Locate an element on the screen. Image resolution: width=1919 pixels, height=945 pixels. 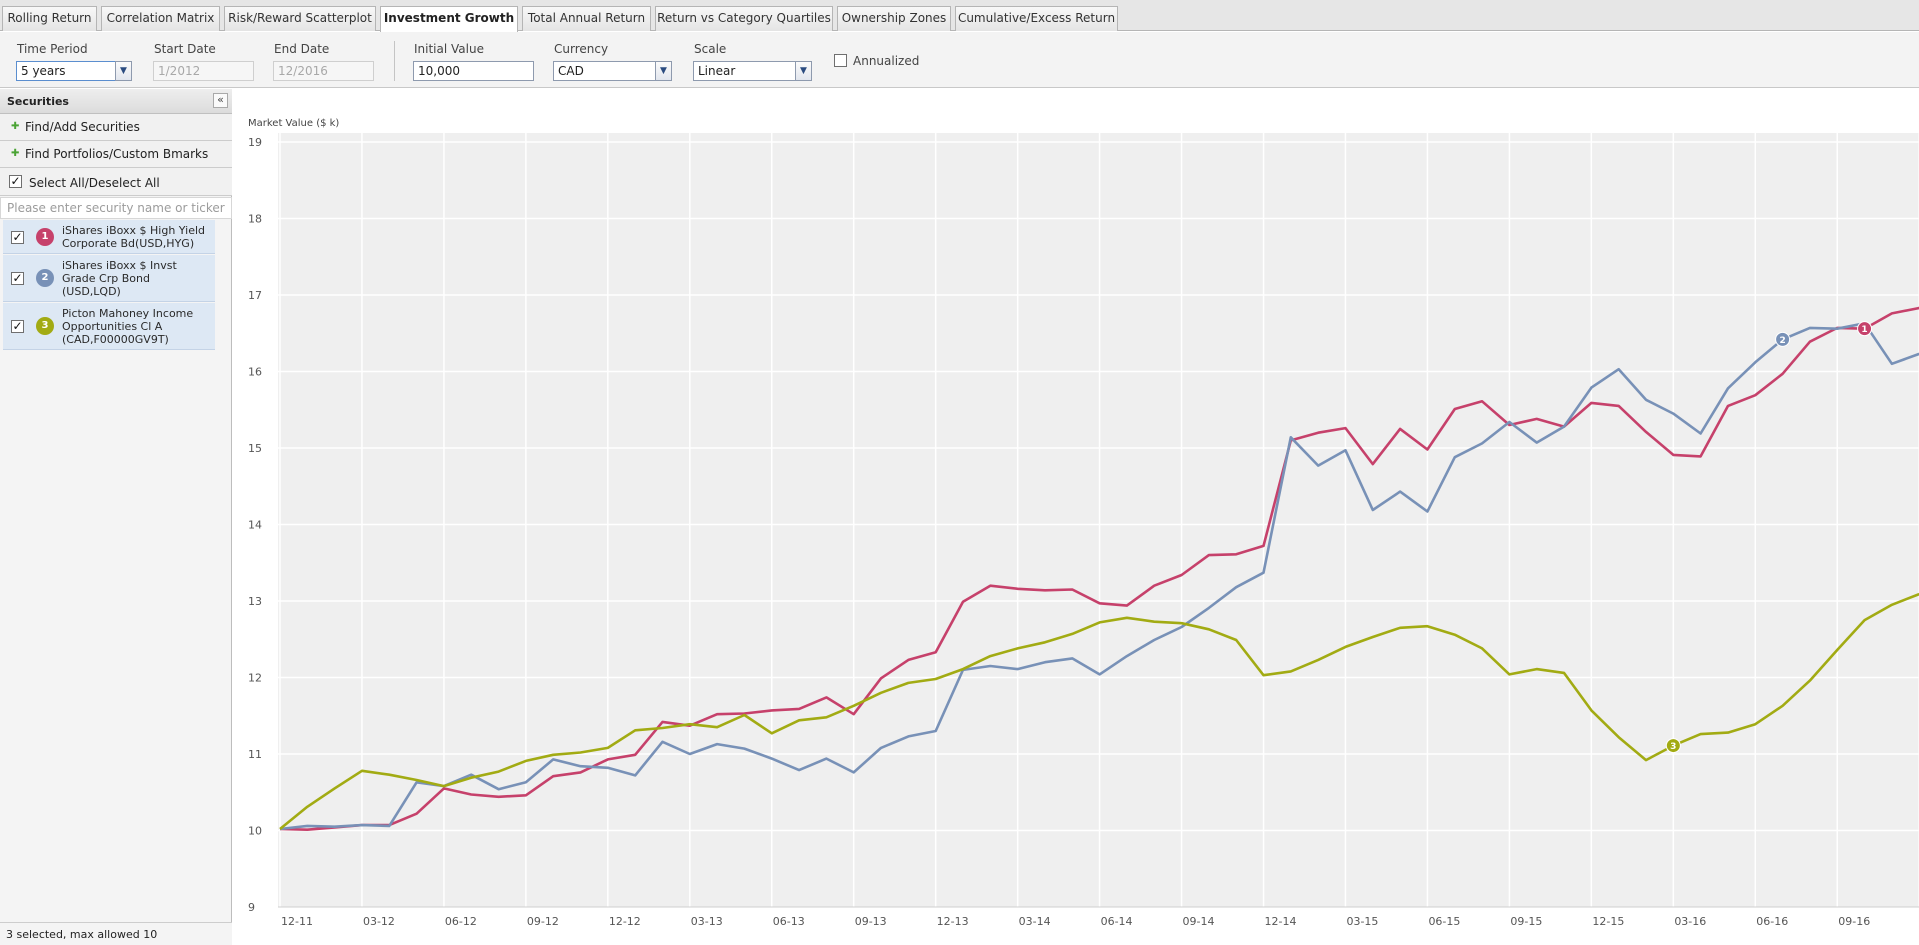
x-tick-label: 12-13 is located at coordinates (953, 921).